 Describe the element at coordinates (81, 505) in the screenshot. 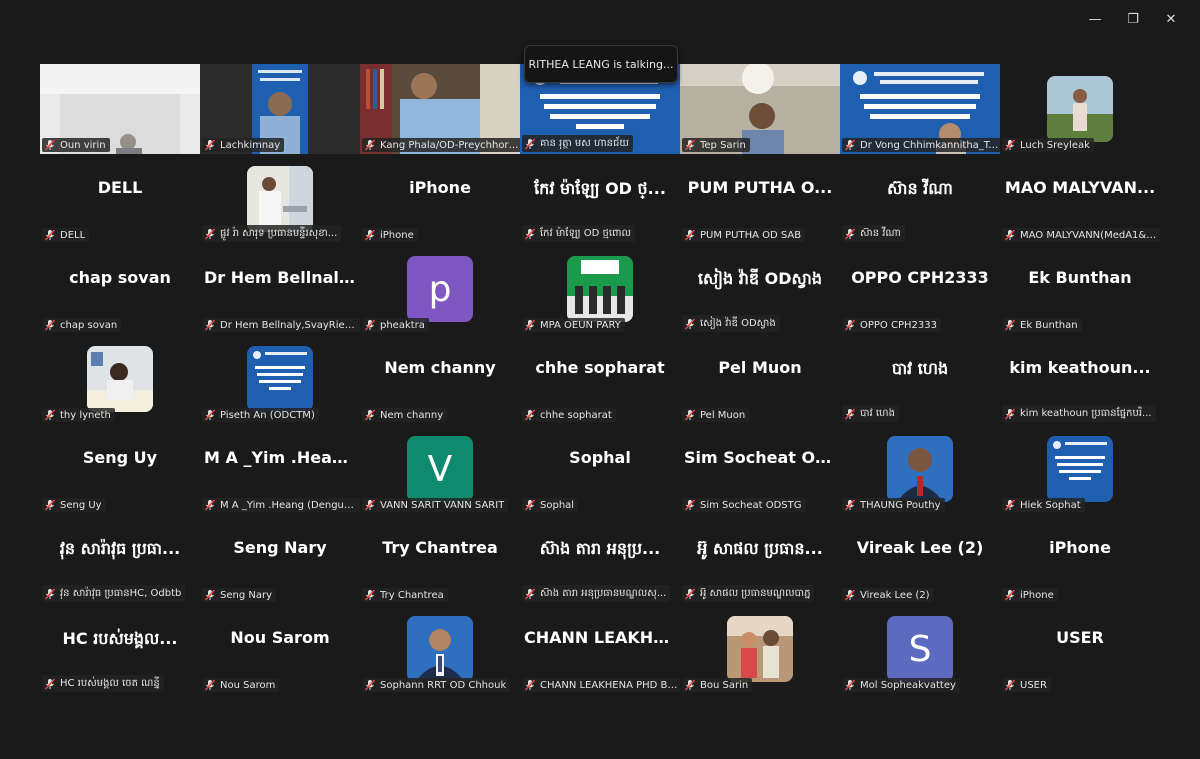

I see `participant-name: Seng Uy` at that location.